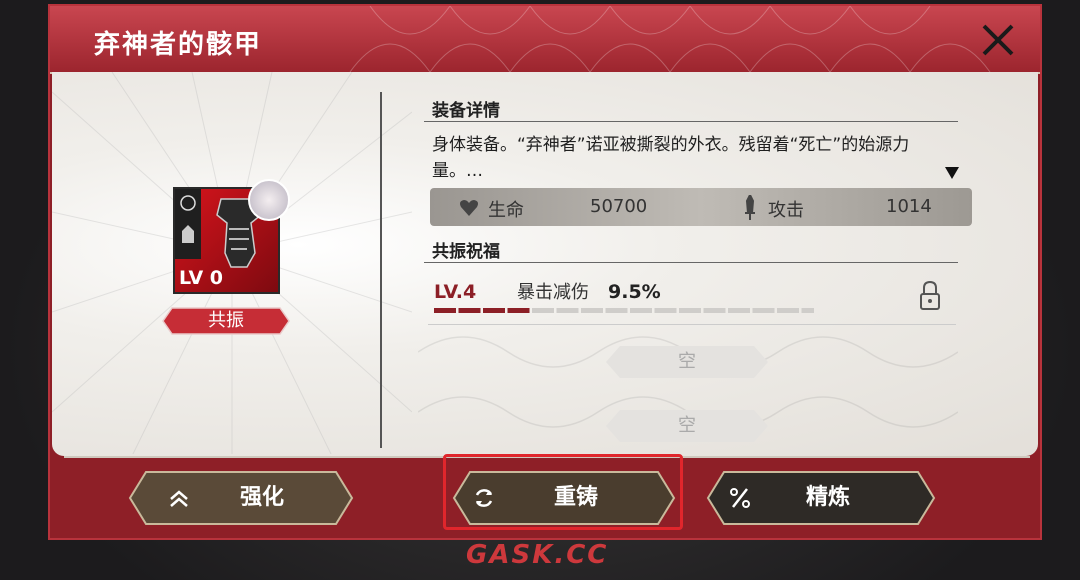 The image size is (1080, 580). Describe the element at coordinates (740, 498) in the screenshot. I see `percent-icon` at that location.